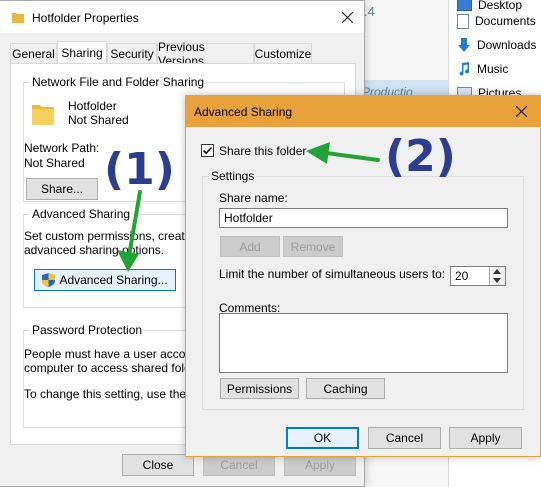 The width and height of the screenshot is (541, 487). I want to click on advanced-apply-button: Apply, so click(485, 438).